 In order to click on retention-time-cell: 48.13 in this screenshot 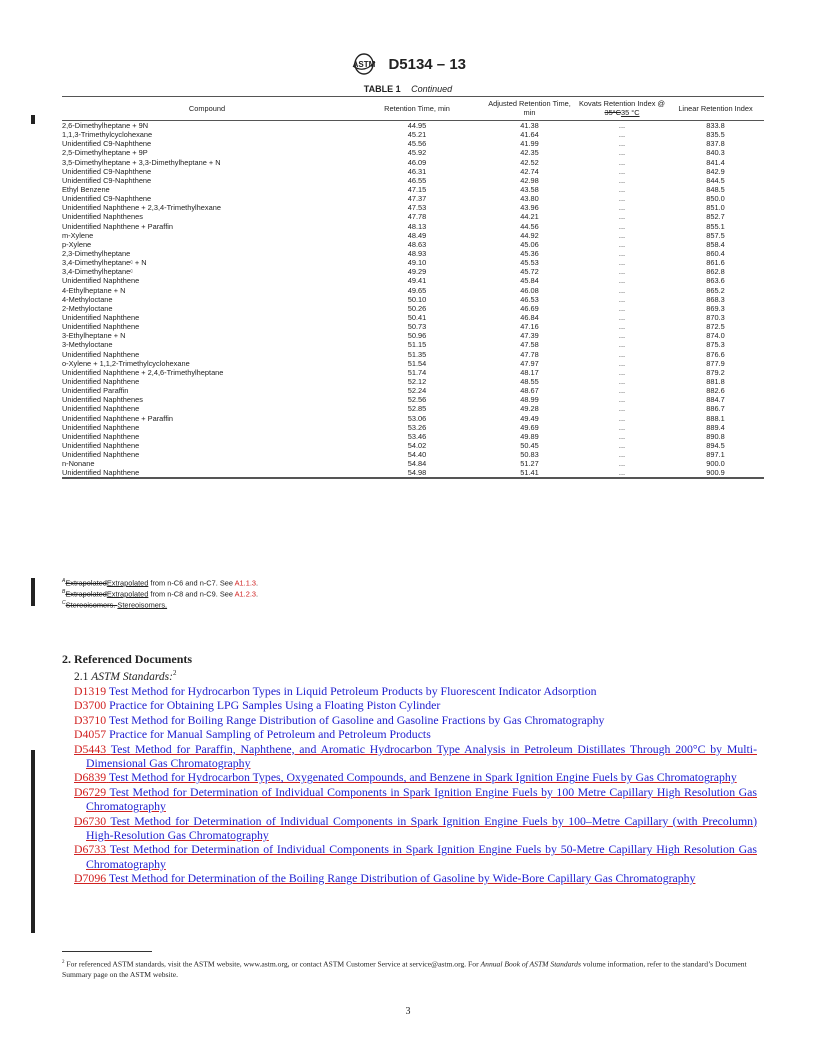, I will do `click(417, 226)`.